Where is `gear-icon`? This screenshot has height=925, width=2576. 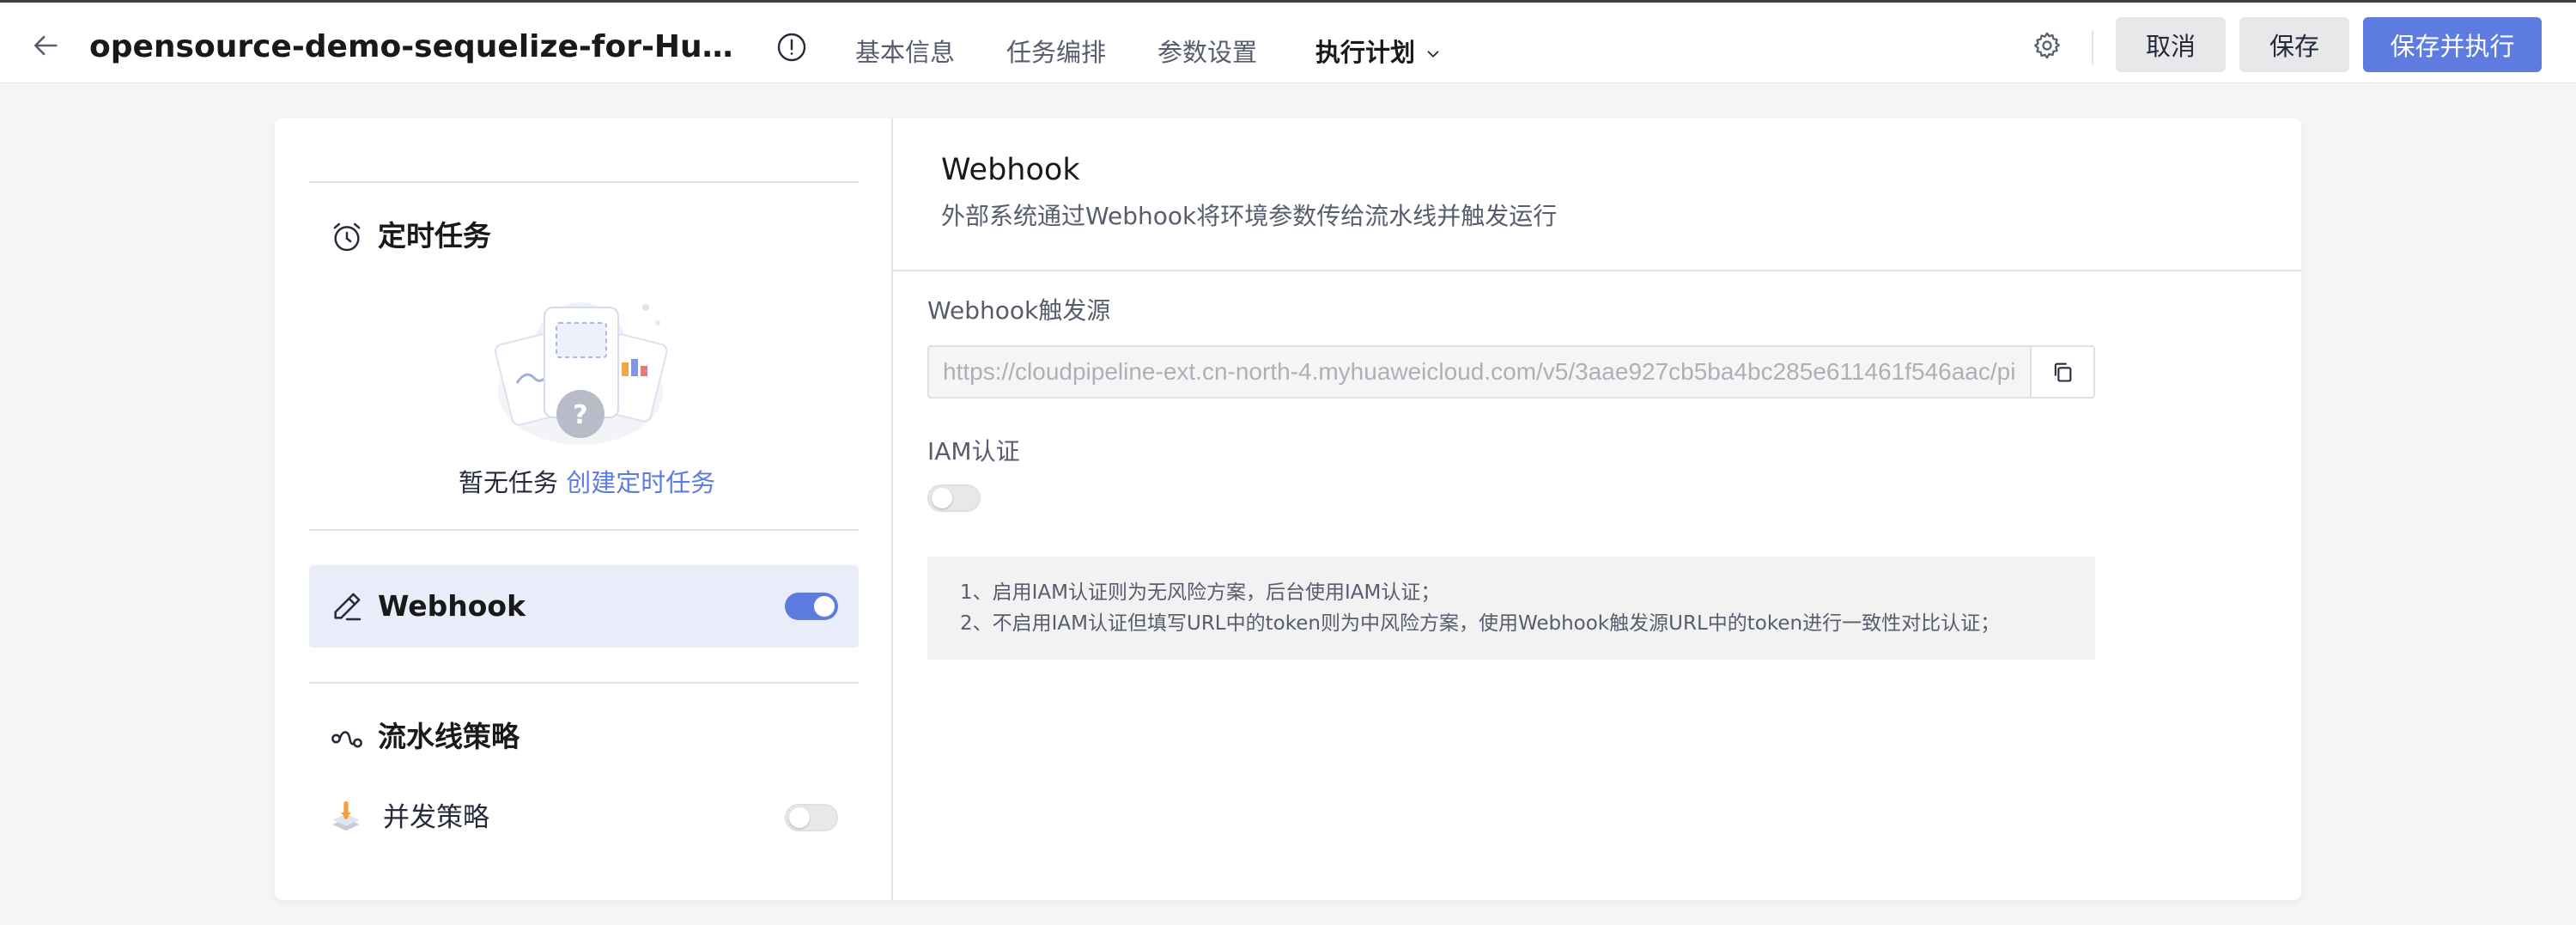 gear-icon is located at coordinates (2048, 45).